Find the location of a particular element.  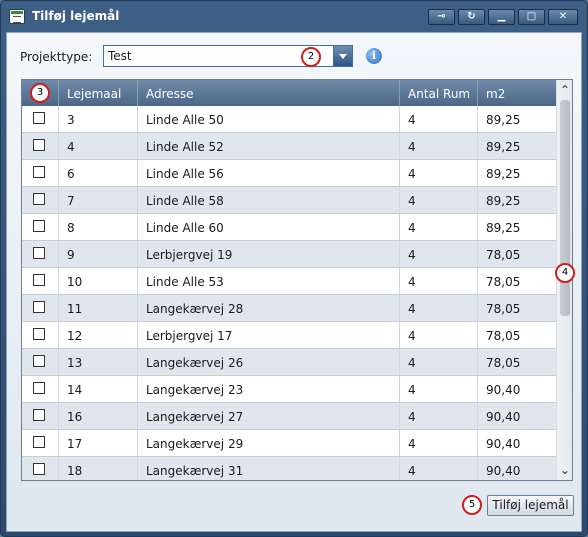

pin-button: ⊸ is located at coordinates (441, 17).